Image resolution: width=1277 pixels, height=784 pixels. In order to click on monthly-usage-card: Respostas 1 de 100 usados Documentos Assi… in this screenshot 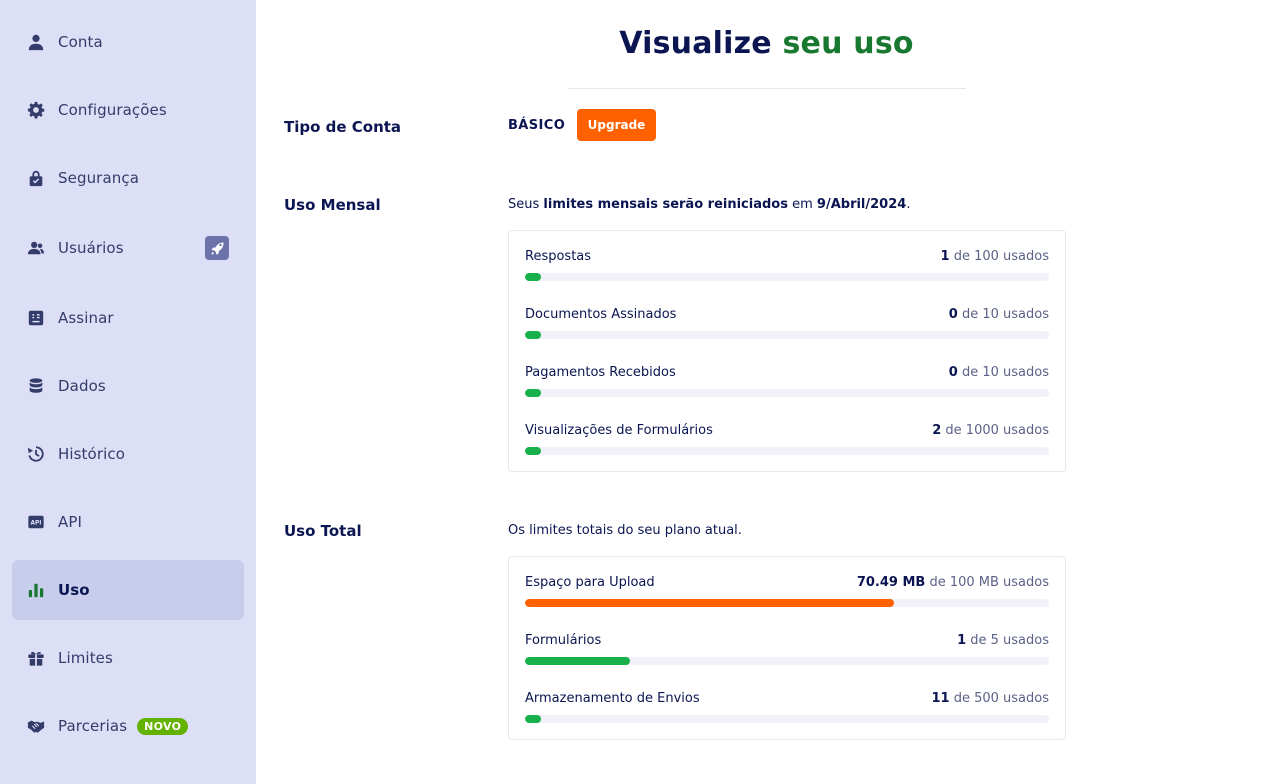, I will do `click(787, 351)`.